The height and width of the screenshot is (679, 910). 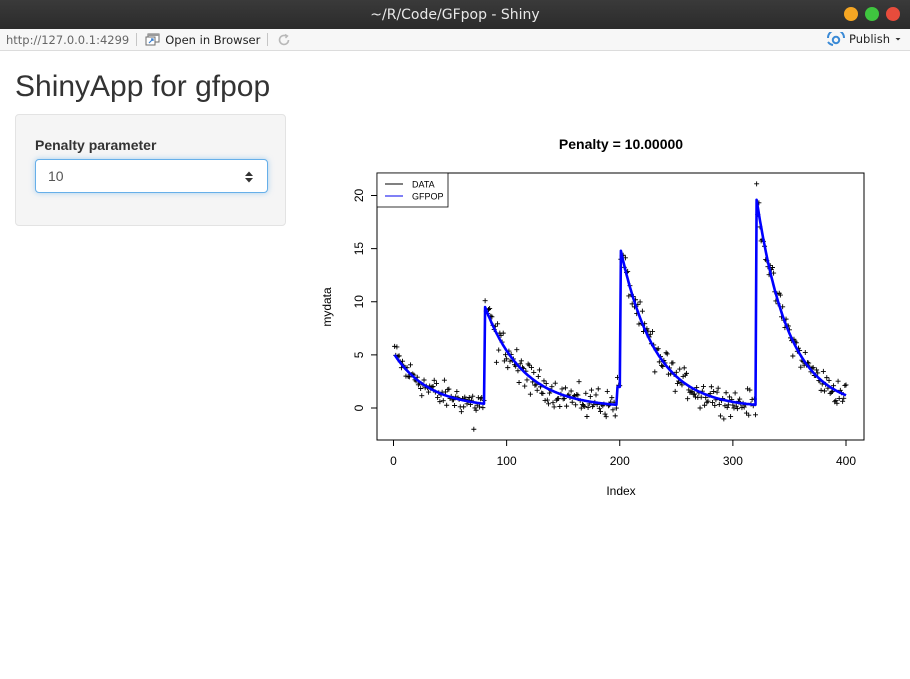 I want to click on number-spinner-icon, so click(x=249, y=177).